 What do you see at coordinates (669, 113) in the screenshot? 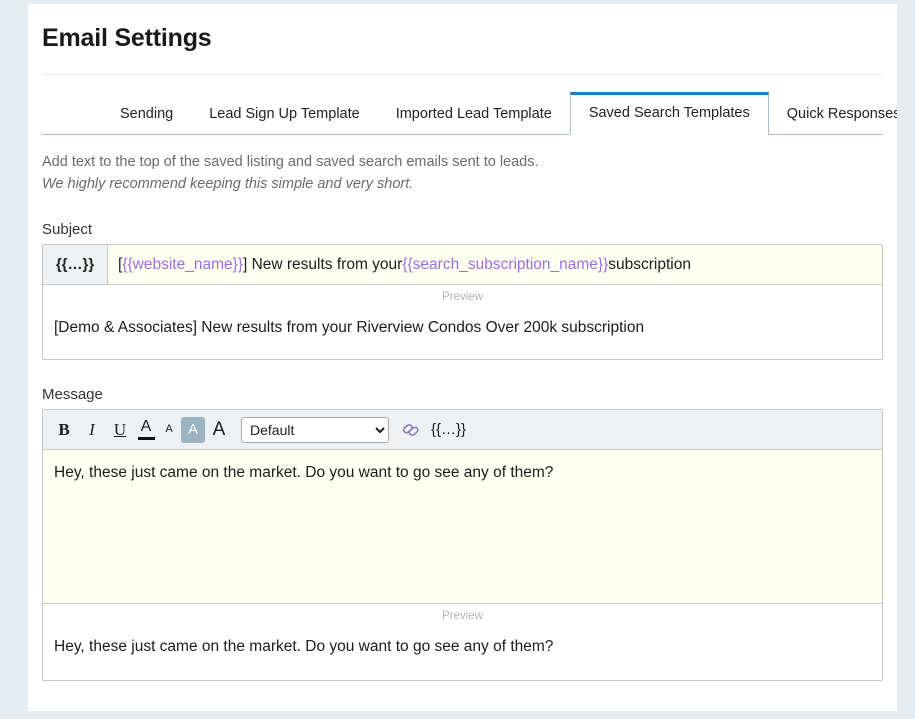
I see `tab-saved-search-templates: Saved Search Templates` at bounding box center [669, 113].